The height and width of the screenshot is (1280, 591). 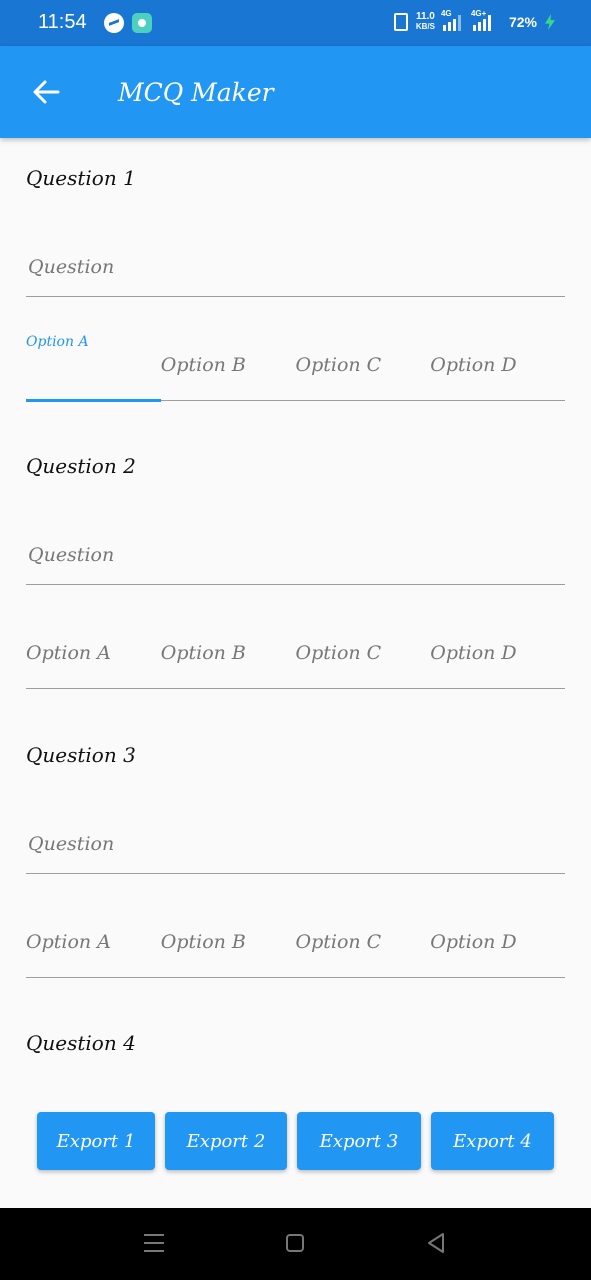 I want to click on page-title: MCQ Maker, so click(x=196, y=92).